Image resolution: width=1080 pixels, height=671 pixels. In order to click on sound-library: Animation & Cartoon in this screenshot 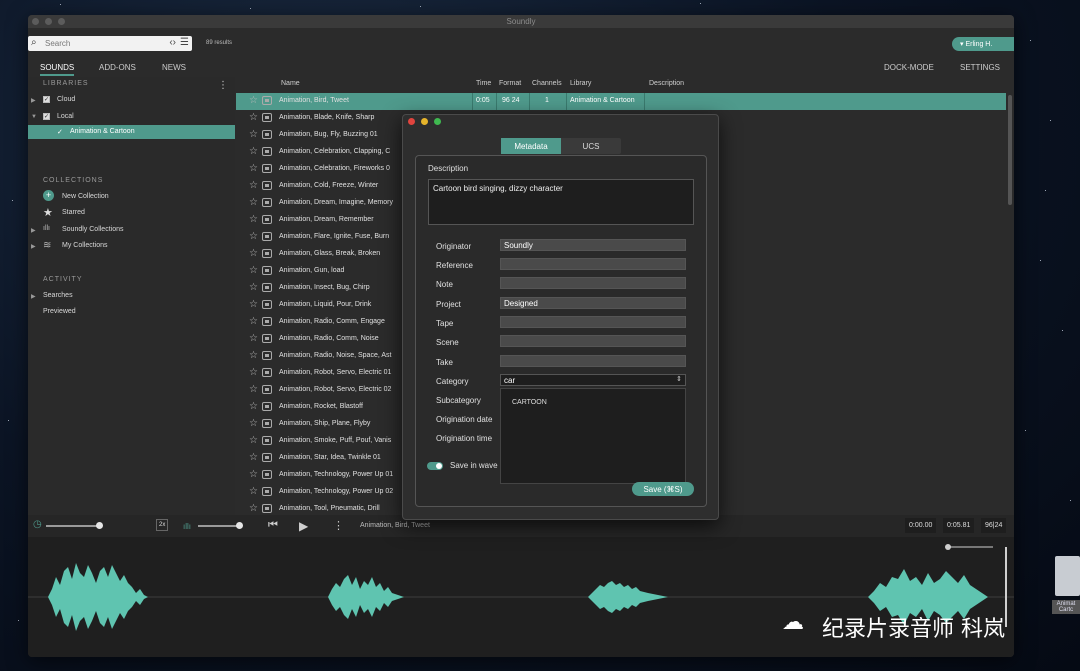, I will do `click(602, 100)`.